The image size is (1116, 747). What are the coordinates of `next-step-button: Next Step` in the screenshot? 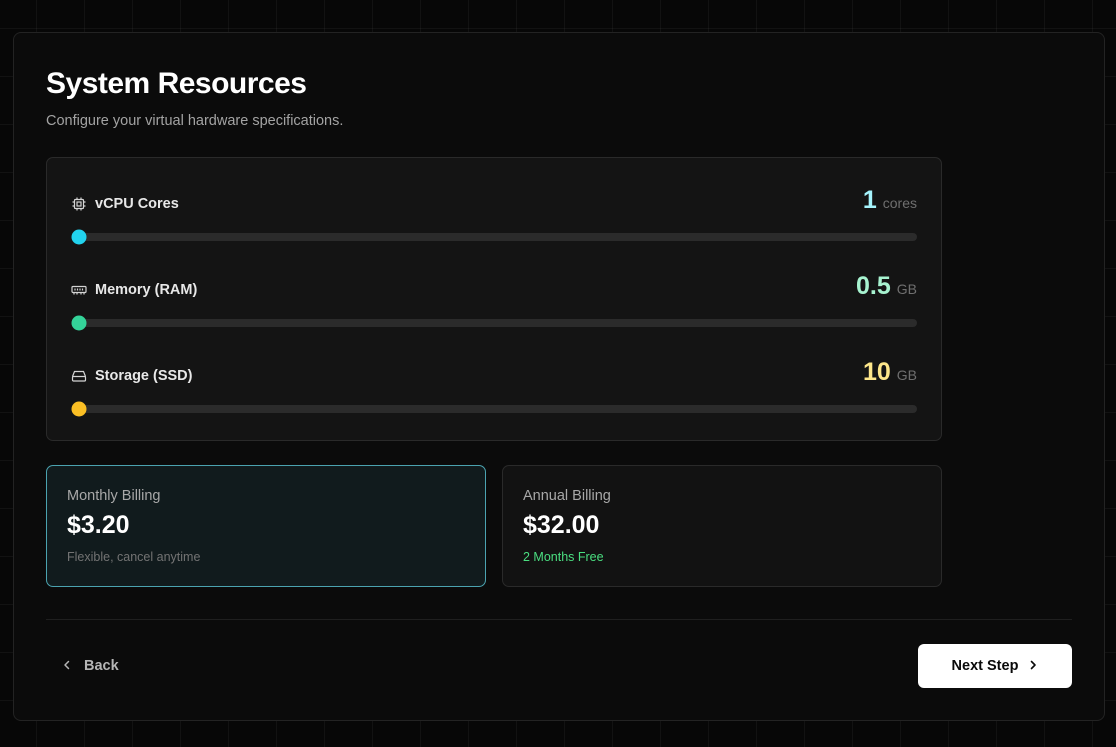 It's located at (995, 666).